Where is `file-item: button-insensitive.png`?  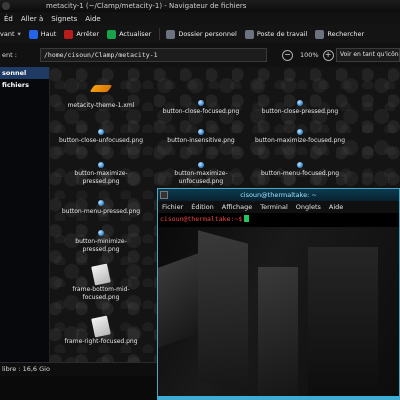 file-item: button-insensitive.png is located at coordinates (201, 137).